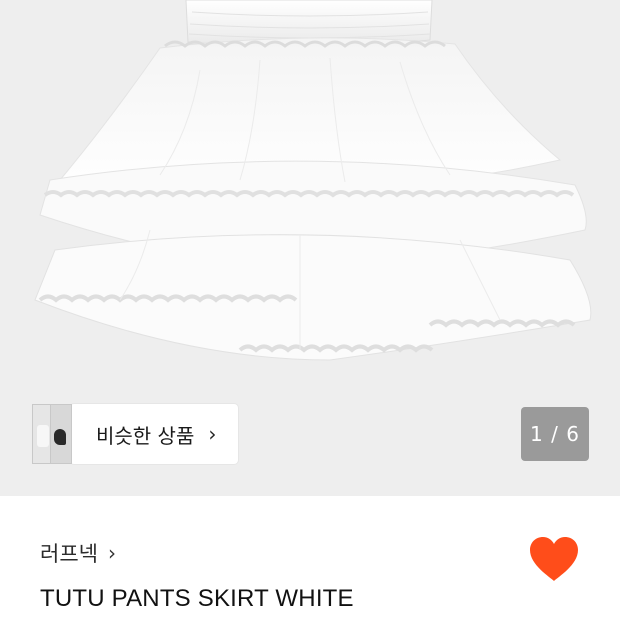 The height and width of the screenshot is (620, 620). I want to click on similar-products-thumbnails, so click(52, 434).